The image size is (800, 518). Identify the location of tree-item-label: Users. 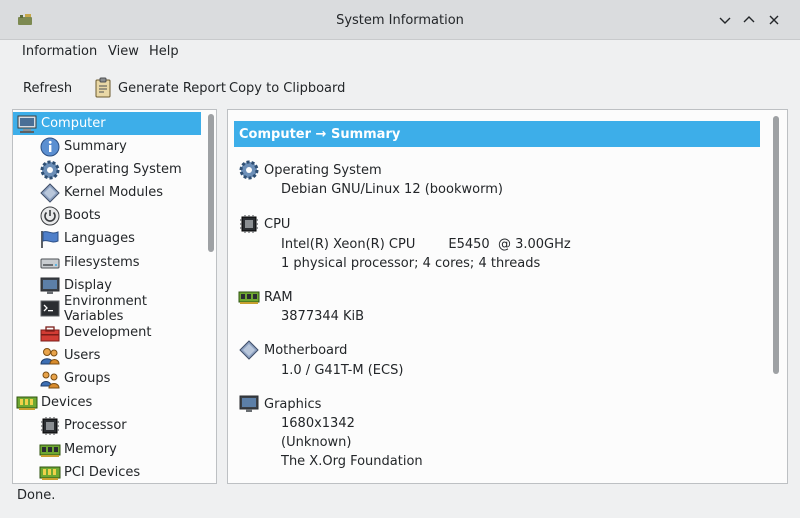
(82, 355).